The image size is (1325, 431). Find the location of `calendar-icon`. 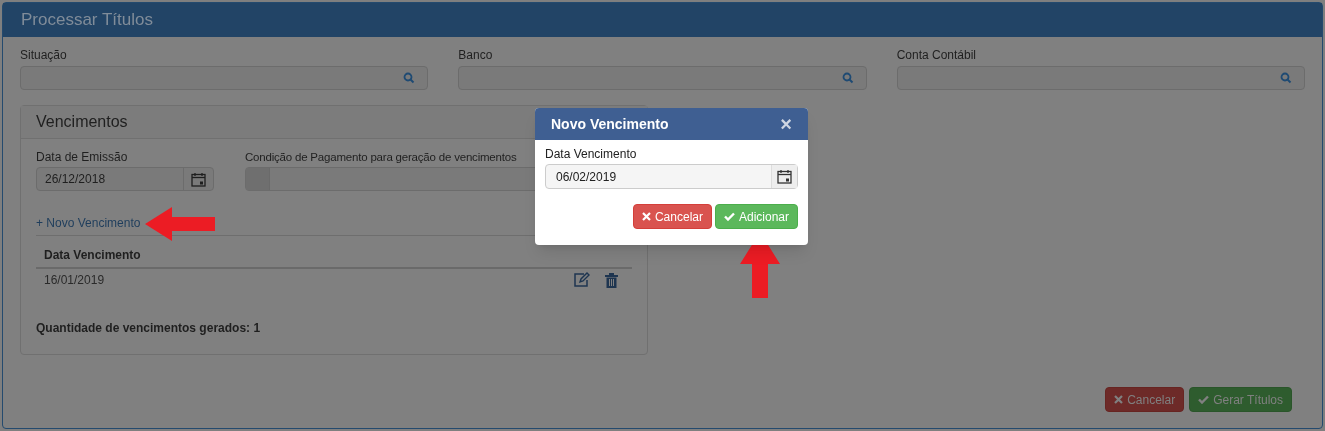

calendar-icon is located at coordinates (784, 176).